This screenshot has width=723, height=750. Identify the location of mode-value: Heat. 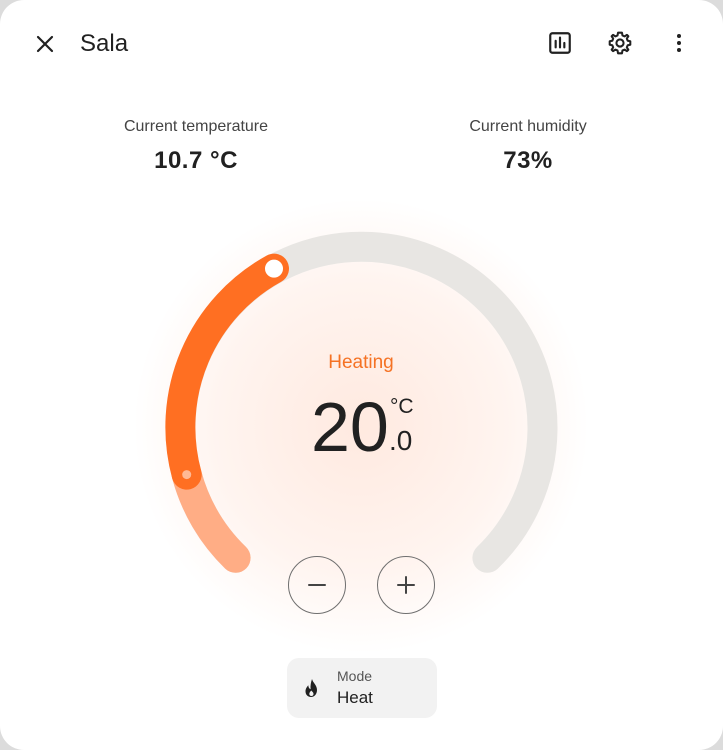
(355, 697).